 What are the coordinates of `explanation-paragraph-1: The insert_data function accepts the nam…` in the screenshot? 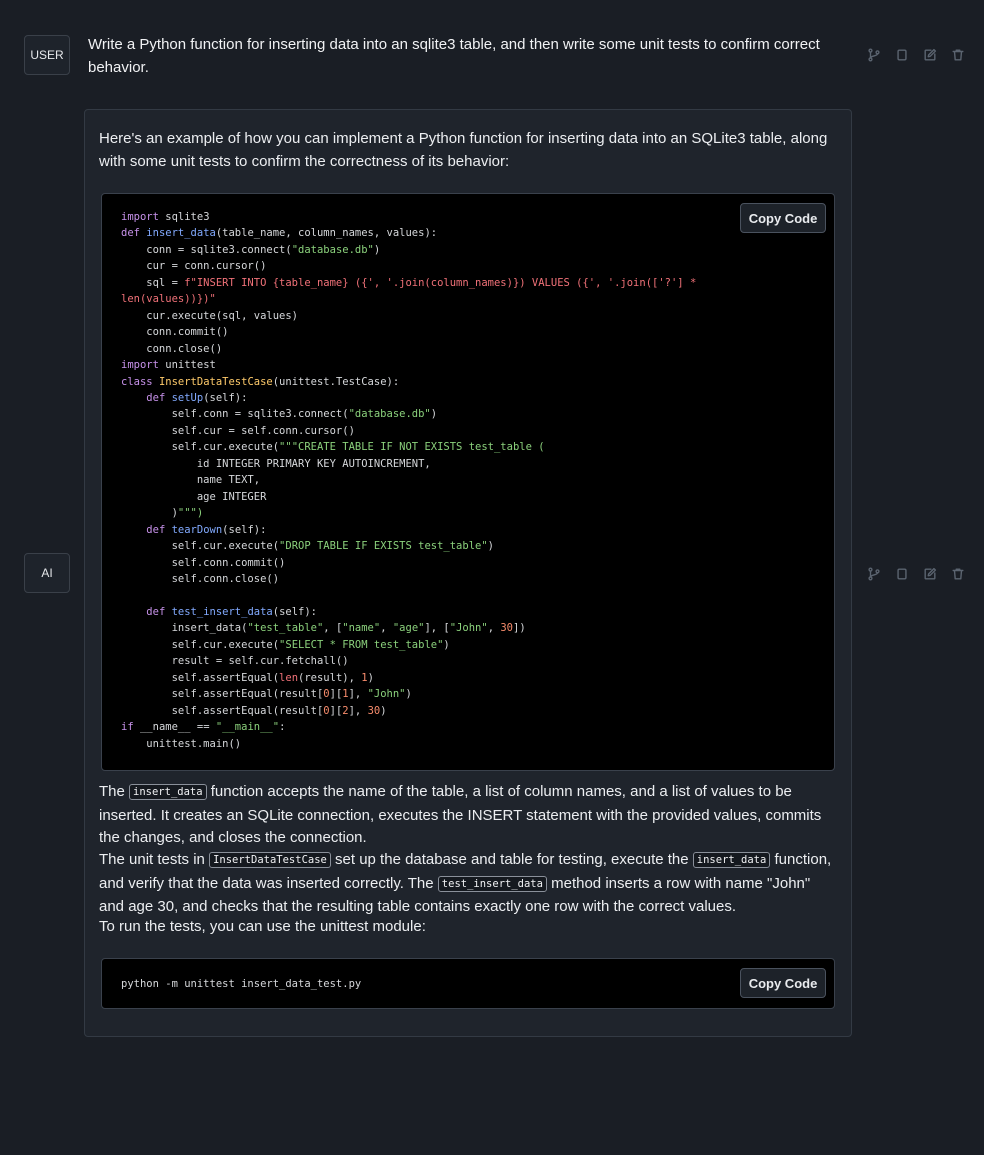 It's located at (467, 815).